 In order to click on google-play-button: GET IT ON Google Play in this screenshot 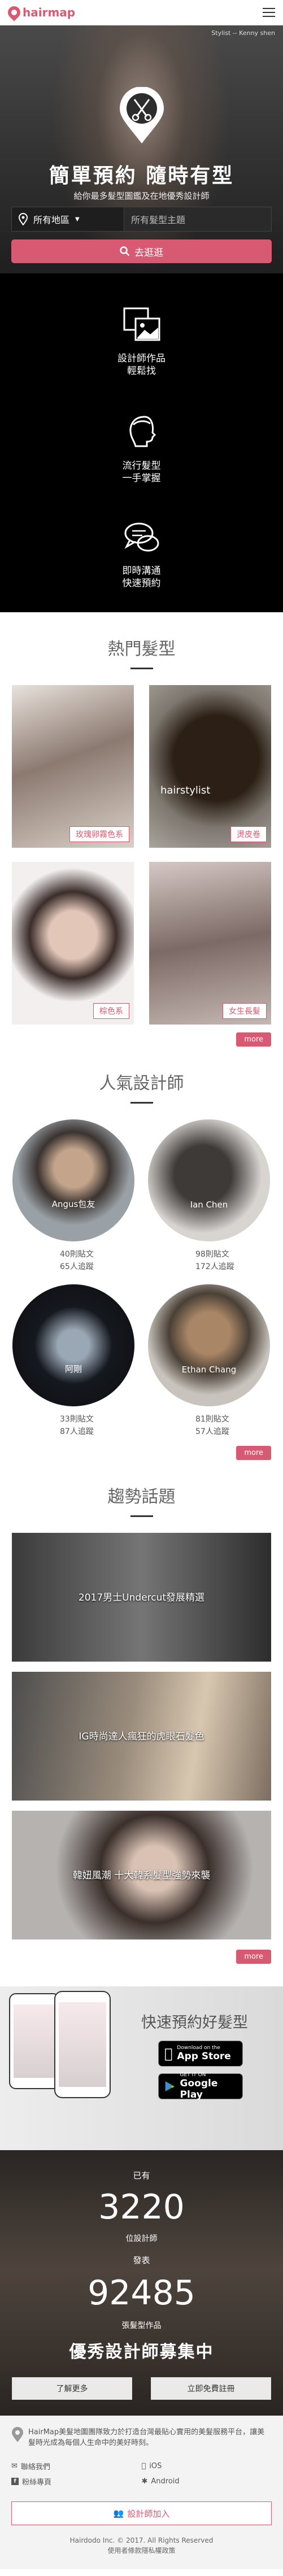, I will do `click(200, 2086)`.